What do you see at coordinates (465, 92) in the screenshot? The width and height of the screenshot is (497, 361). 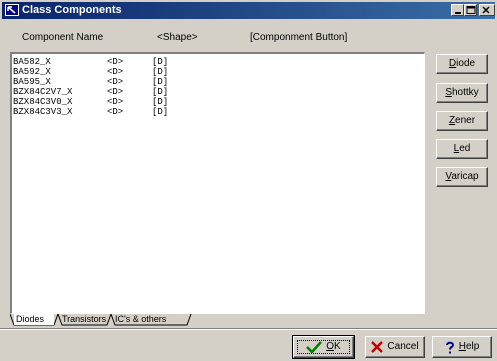 I see `shottky-label: hottky` at bounding box center [465, 92].